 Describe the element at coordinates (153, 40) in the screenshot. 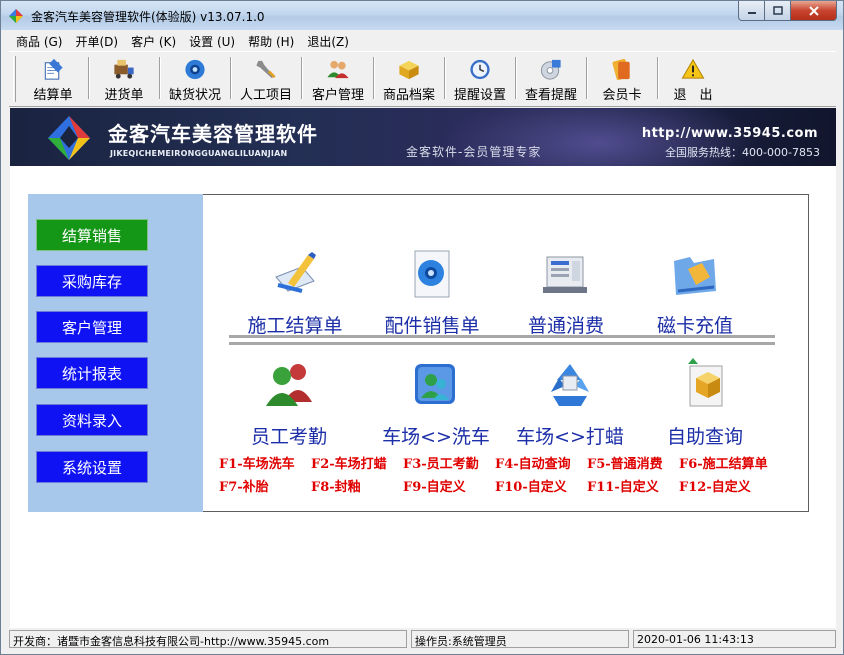

I see `menu-customer: 客户 (K)` at that location.